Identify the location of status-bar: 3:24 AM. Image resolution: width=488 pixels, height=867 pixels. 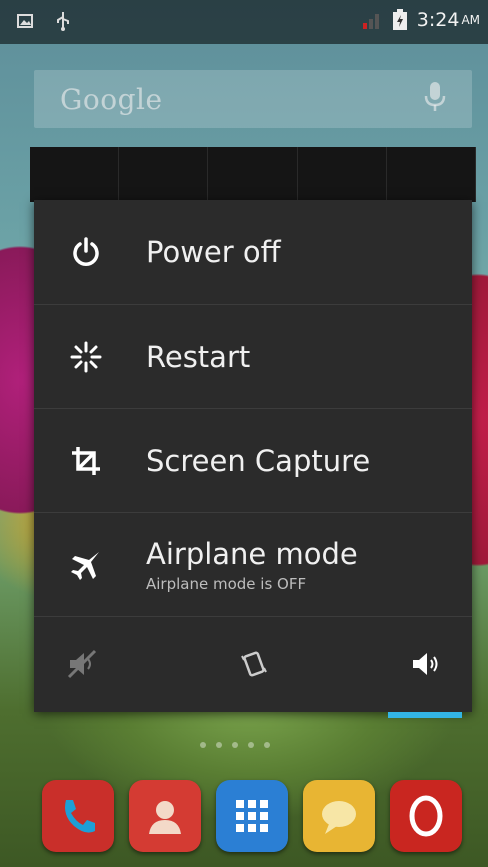
(244, 22).